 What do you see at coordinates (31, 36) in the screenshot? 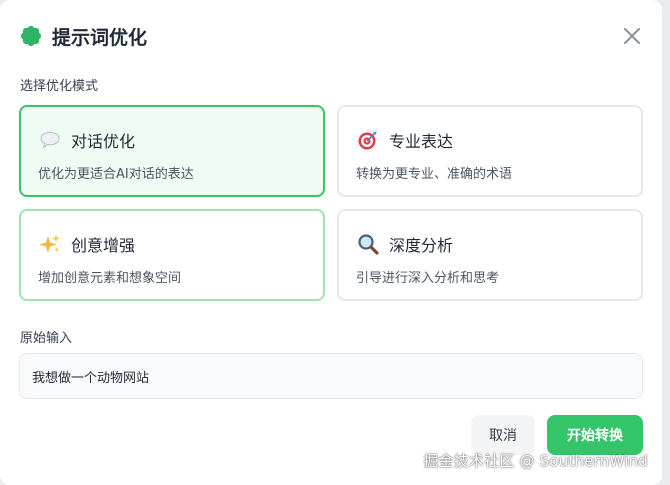
I see `gear-flower-icon` at bounding box center [31, 36].